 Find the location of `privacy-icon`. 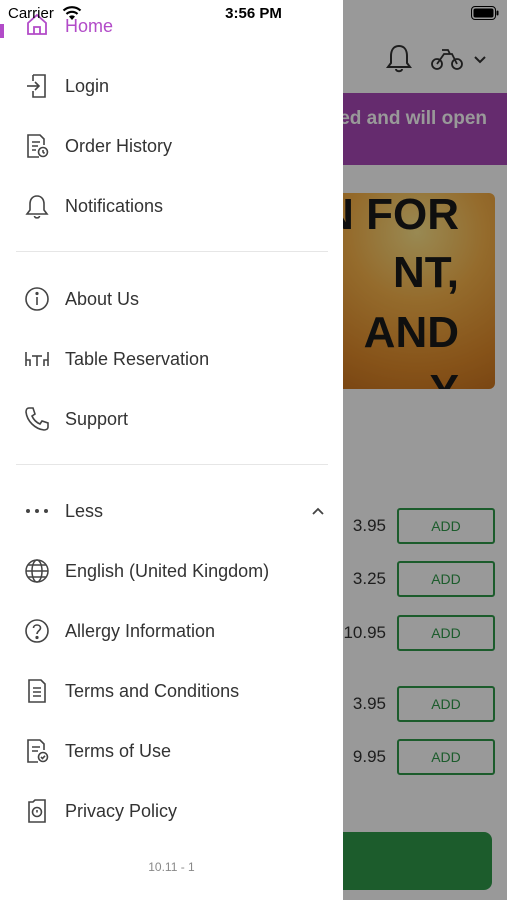

privacy-icon is located at coordinates (37, 811).